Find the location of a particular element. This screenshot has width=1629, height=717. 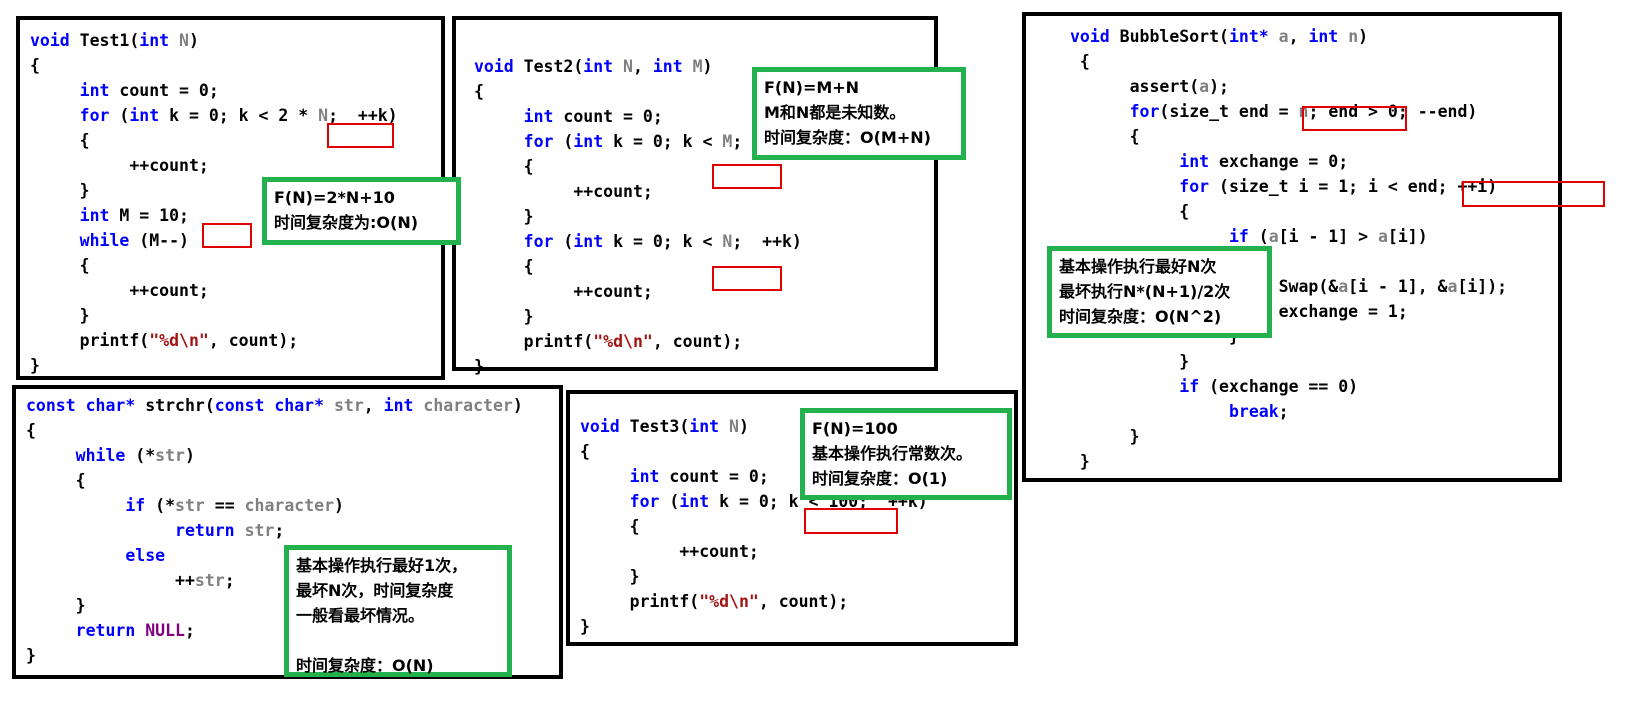

code-token: int* is located at coordinates (1253, 36).